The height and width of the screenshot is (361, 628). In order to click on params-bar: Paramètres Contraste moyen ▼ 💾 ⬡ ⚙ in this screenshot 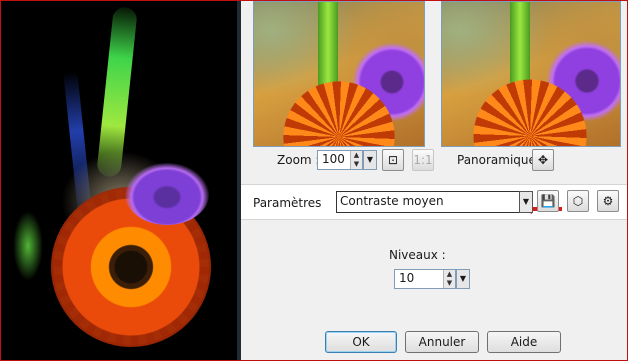, I will do `click(434, 202)`.